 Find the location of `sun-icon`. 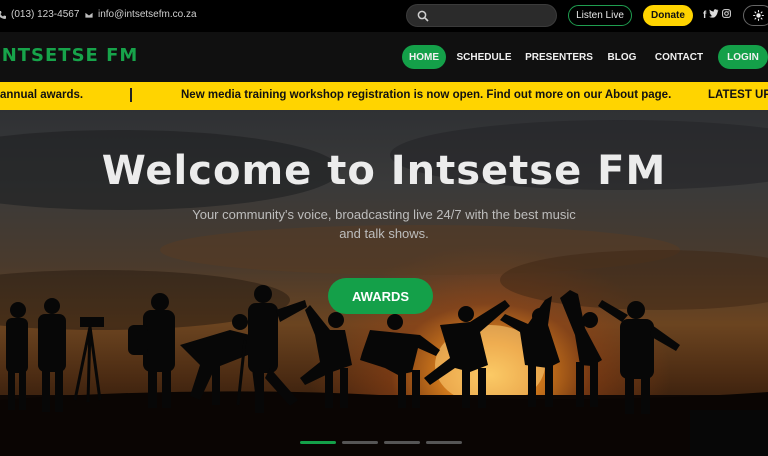

sun-icon is located at coordinates (758, 15).